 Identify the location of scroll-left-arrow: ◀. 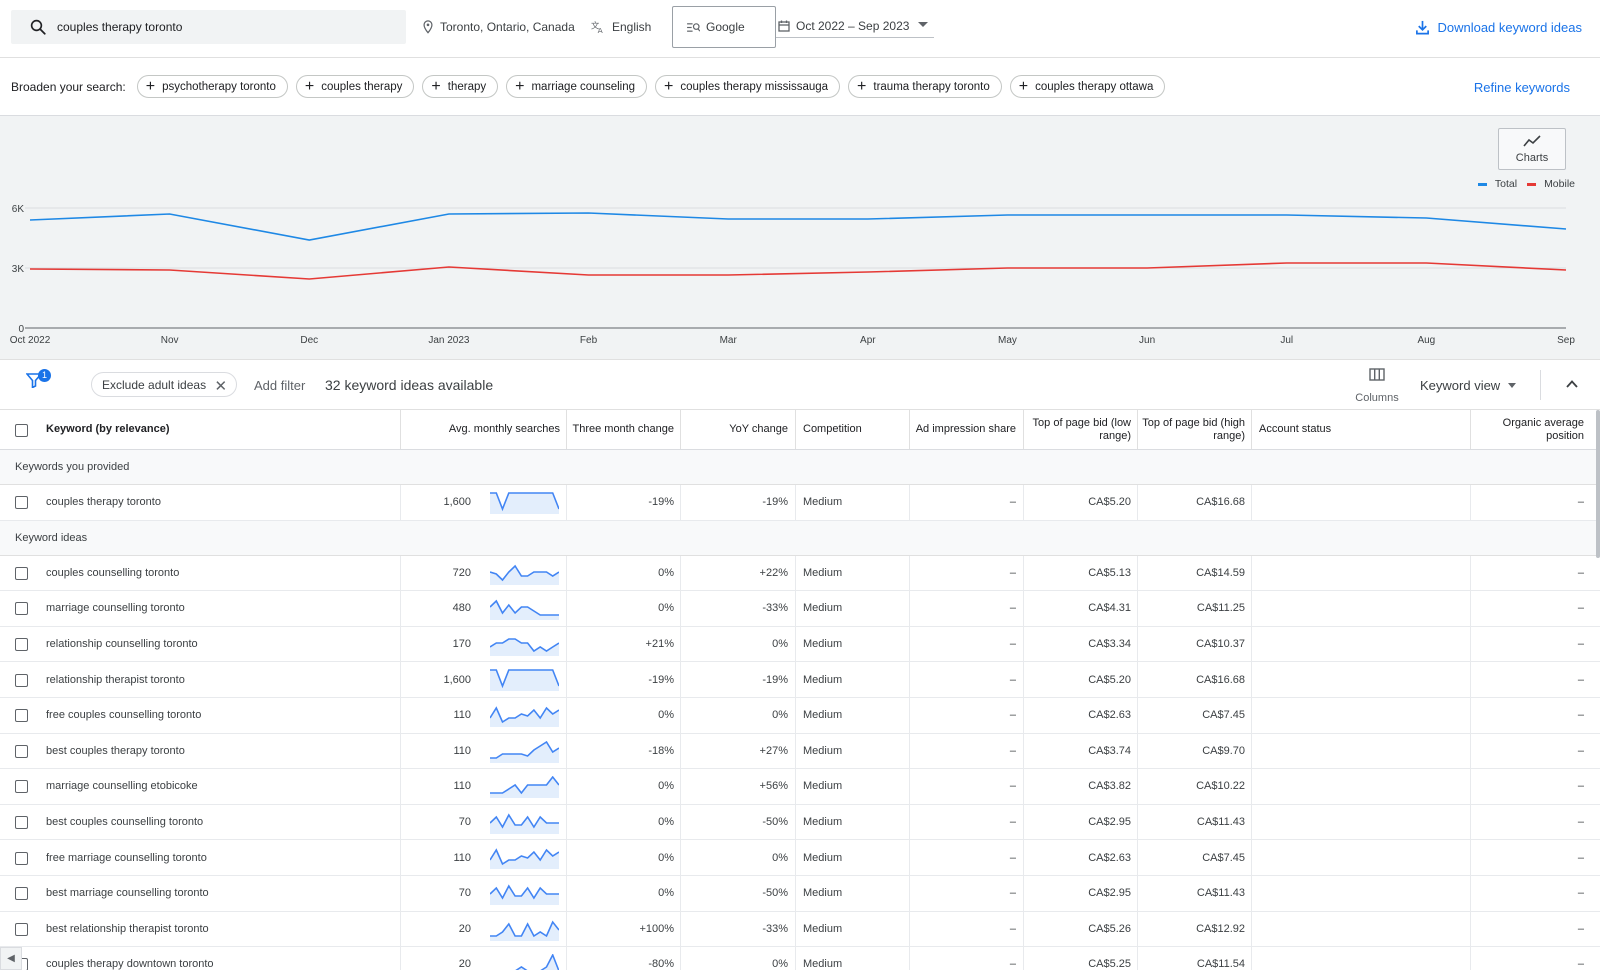
(11, 958).